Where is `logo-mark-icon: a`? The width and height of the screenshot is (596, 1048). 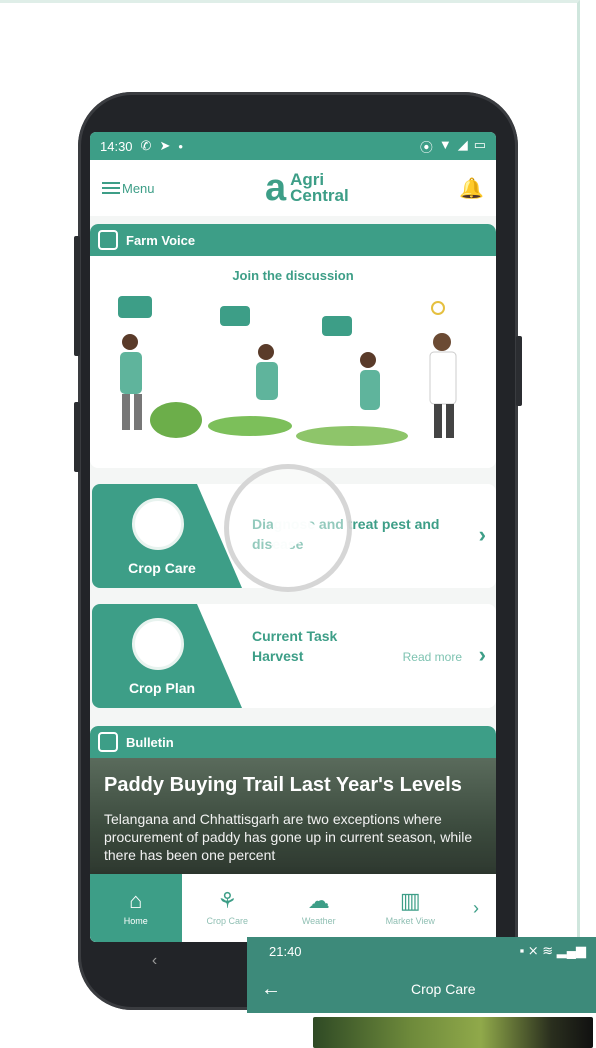
logo-mark-icon: a is located at coordinates (275, 188).